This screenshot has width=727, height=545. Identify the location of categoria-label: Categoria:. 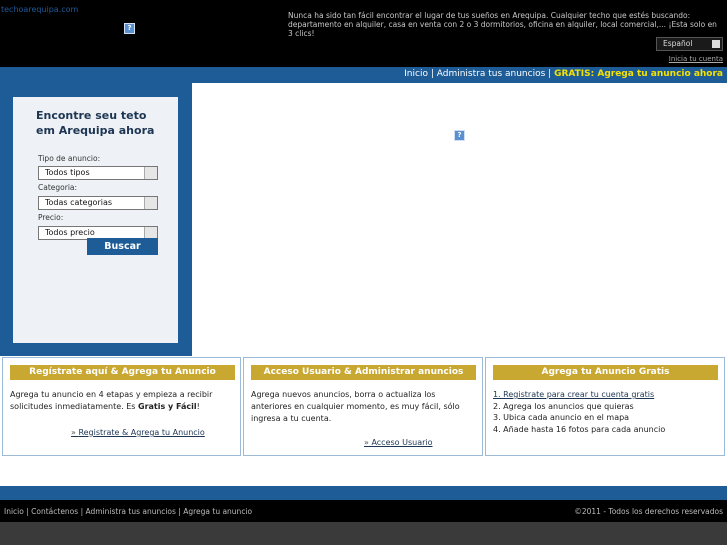
(58, 187).